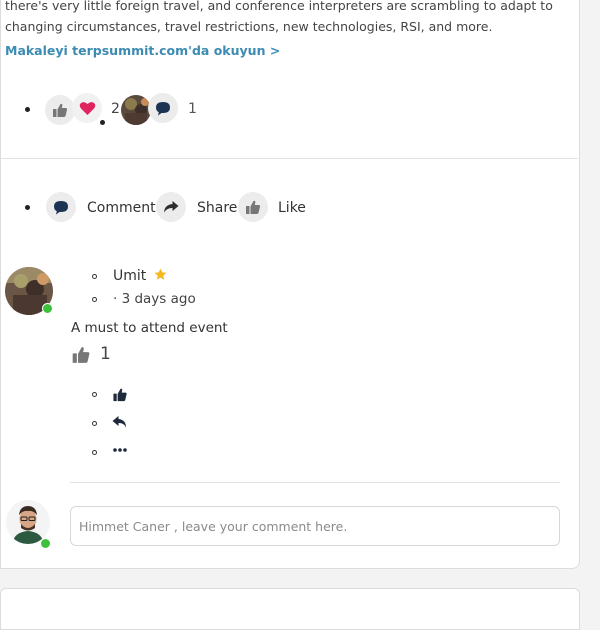 The height and width of the screenshot is (630, 600). I want to click on like-button: Like, so click(292, 208).